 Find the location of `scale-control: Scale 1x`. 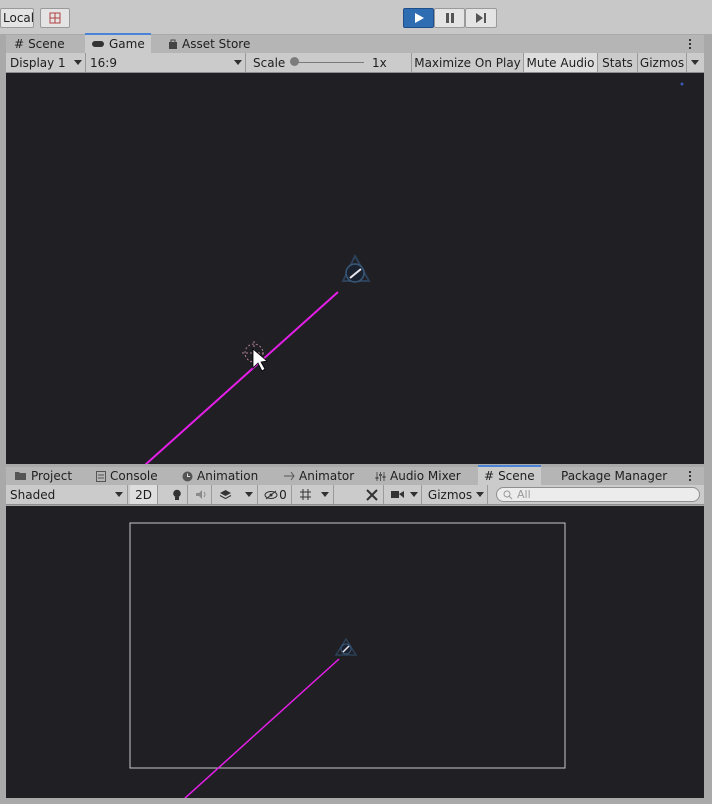

scale-control: Scale 1x is located at coordinates (329, 62).